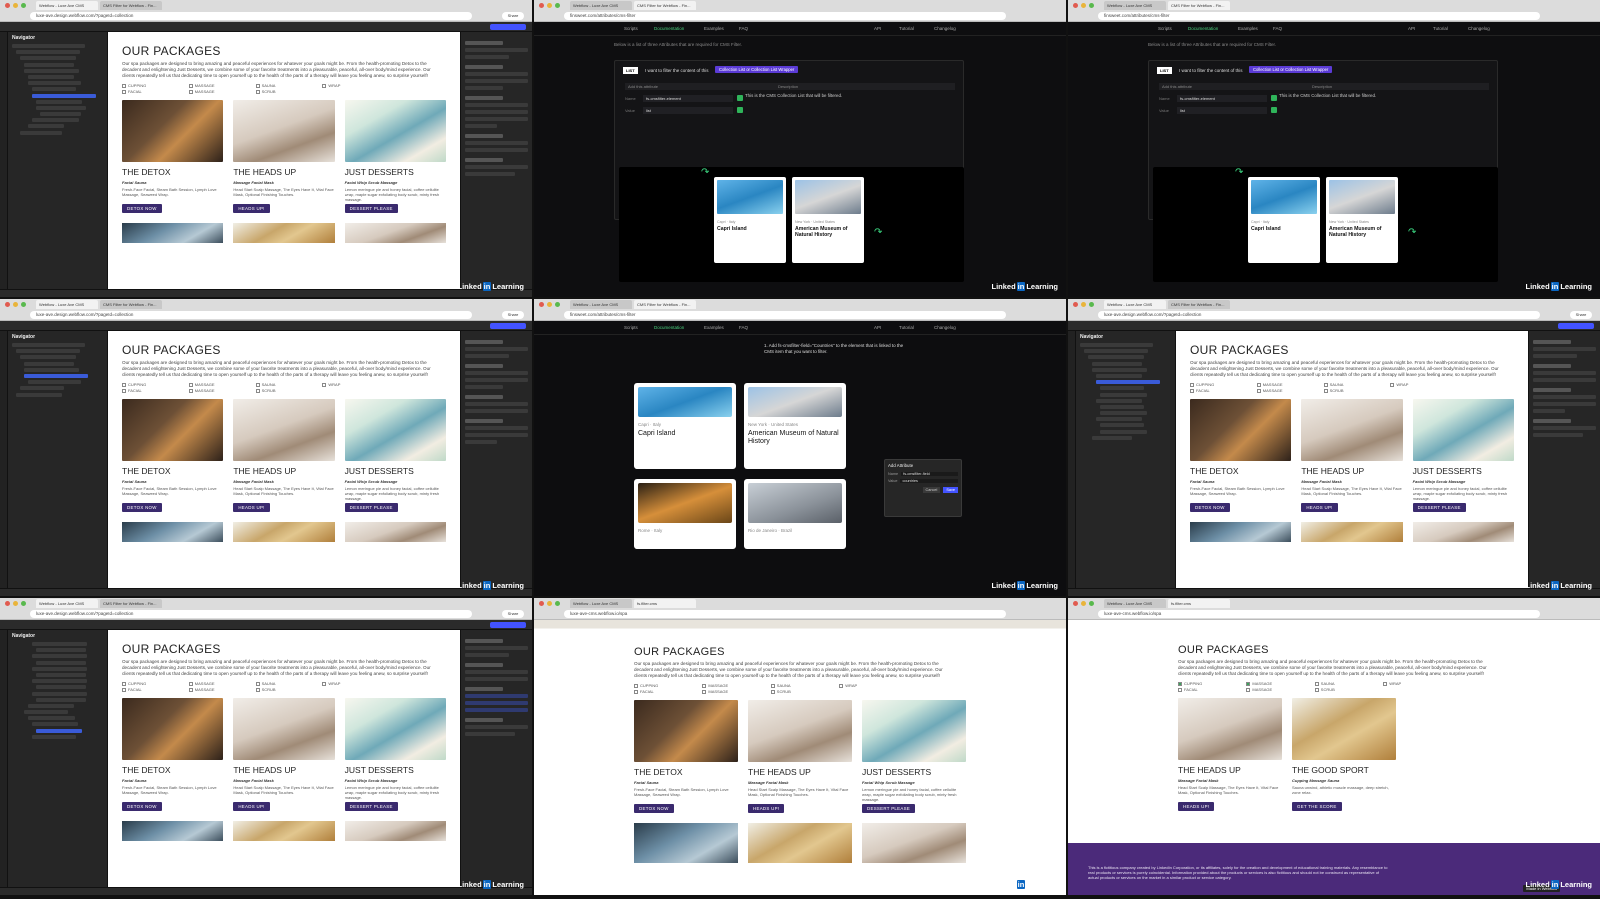 The height and width of the screenshot is (899, 1600). I want to click on save-button: Save, so click(950, 490).